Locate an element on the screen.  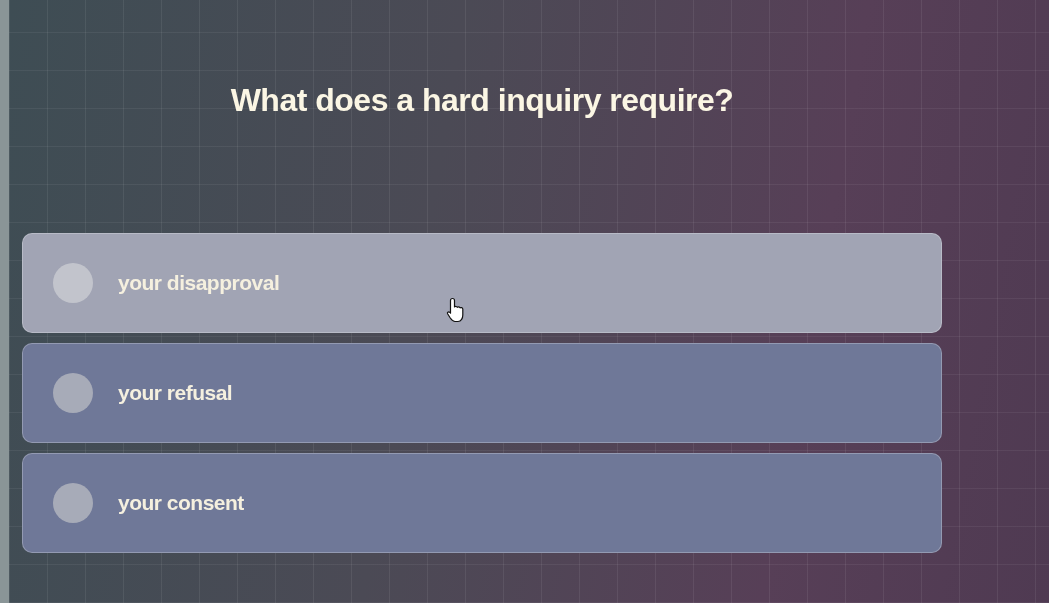
answer-option: your refusal is located at coordinates (482, 393).